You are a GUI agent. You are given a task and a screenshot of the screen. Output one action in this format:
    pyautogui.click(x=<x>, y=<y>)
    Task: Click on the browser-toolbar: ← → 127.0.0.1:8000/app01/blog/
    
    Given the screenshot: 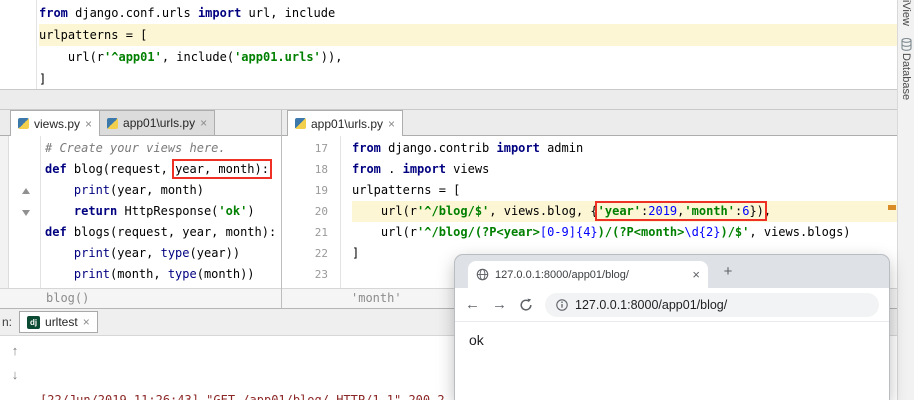 What is the action you would take?
    pyautogui.click(x=672, y=305)
    